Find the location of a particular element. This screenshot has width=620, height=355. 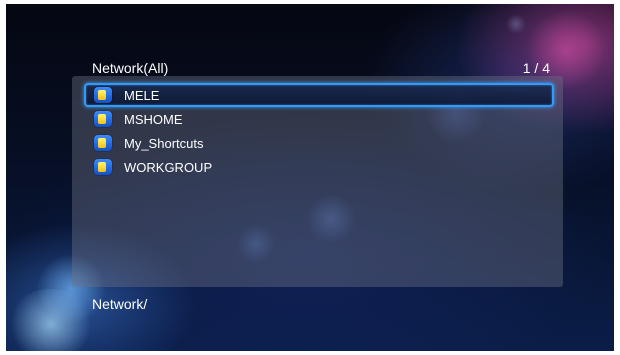

list-item-mele: MELE is located at coordinates (319, 95).